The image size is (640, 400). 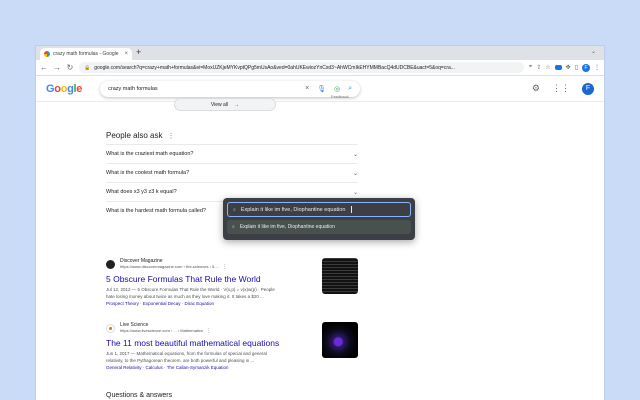 I want to click on apps-grid-icon: ⋮⋮, so click(x=561, y=88).